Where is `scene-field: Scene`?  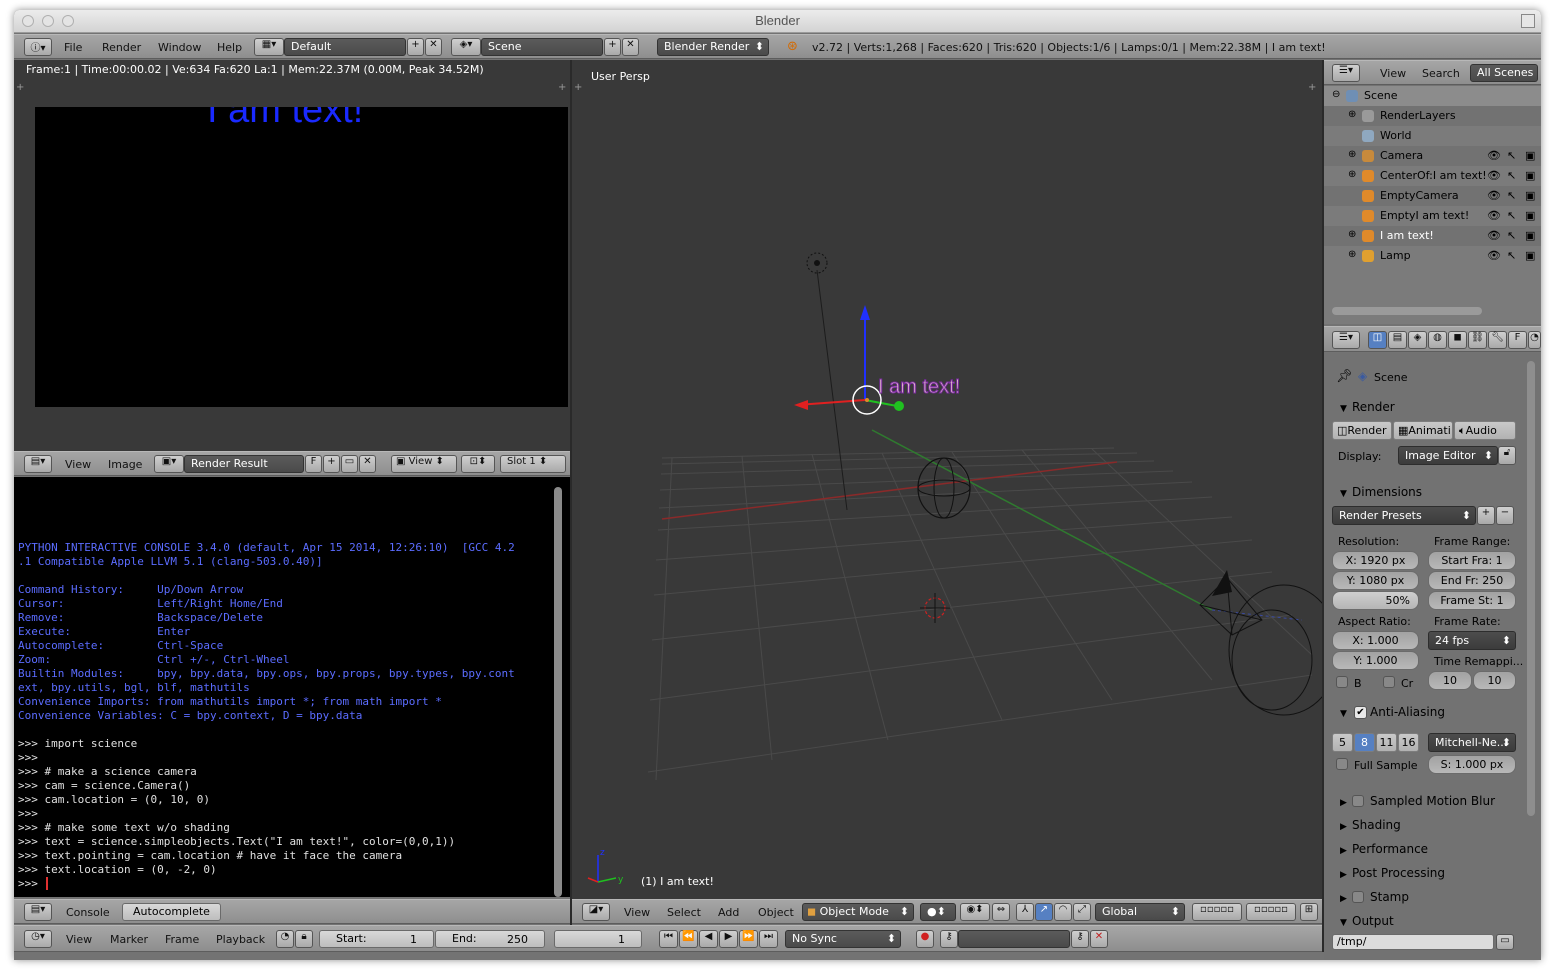 scene-field: Scene is located at coordinates (542, 47).